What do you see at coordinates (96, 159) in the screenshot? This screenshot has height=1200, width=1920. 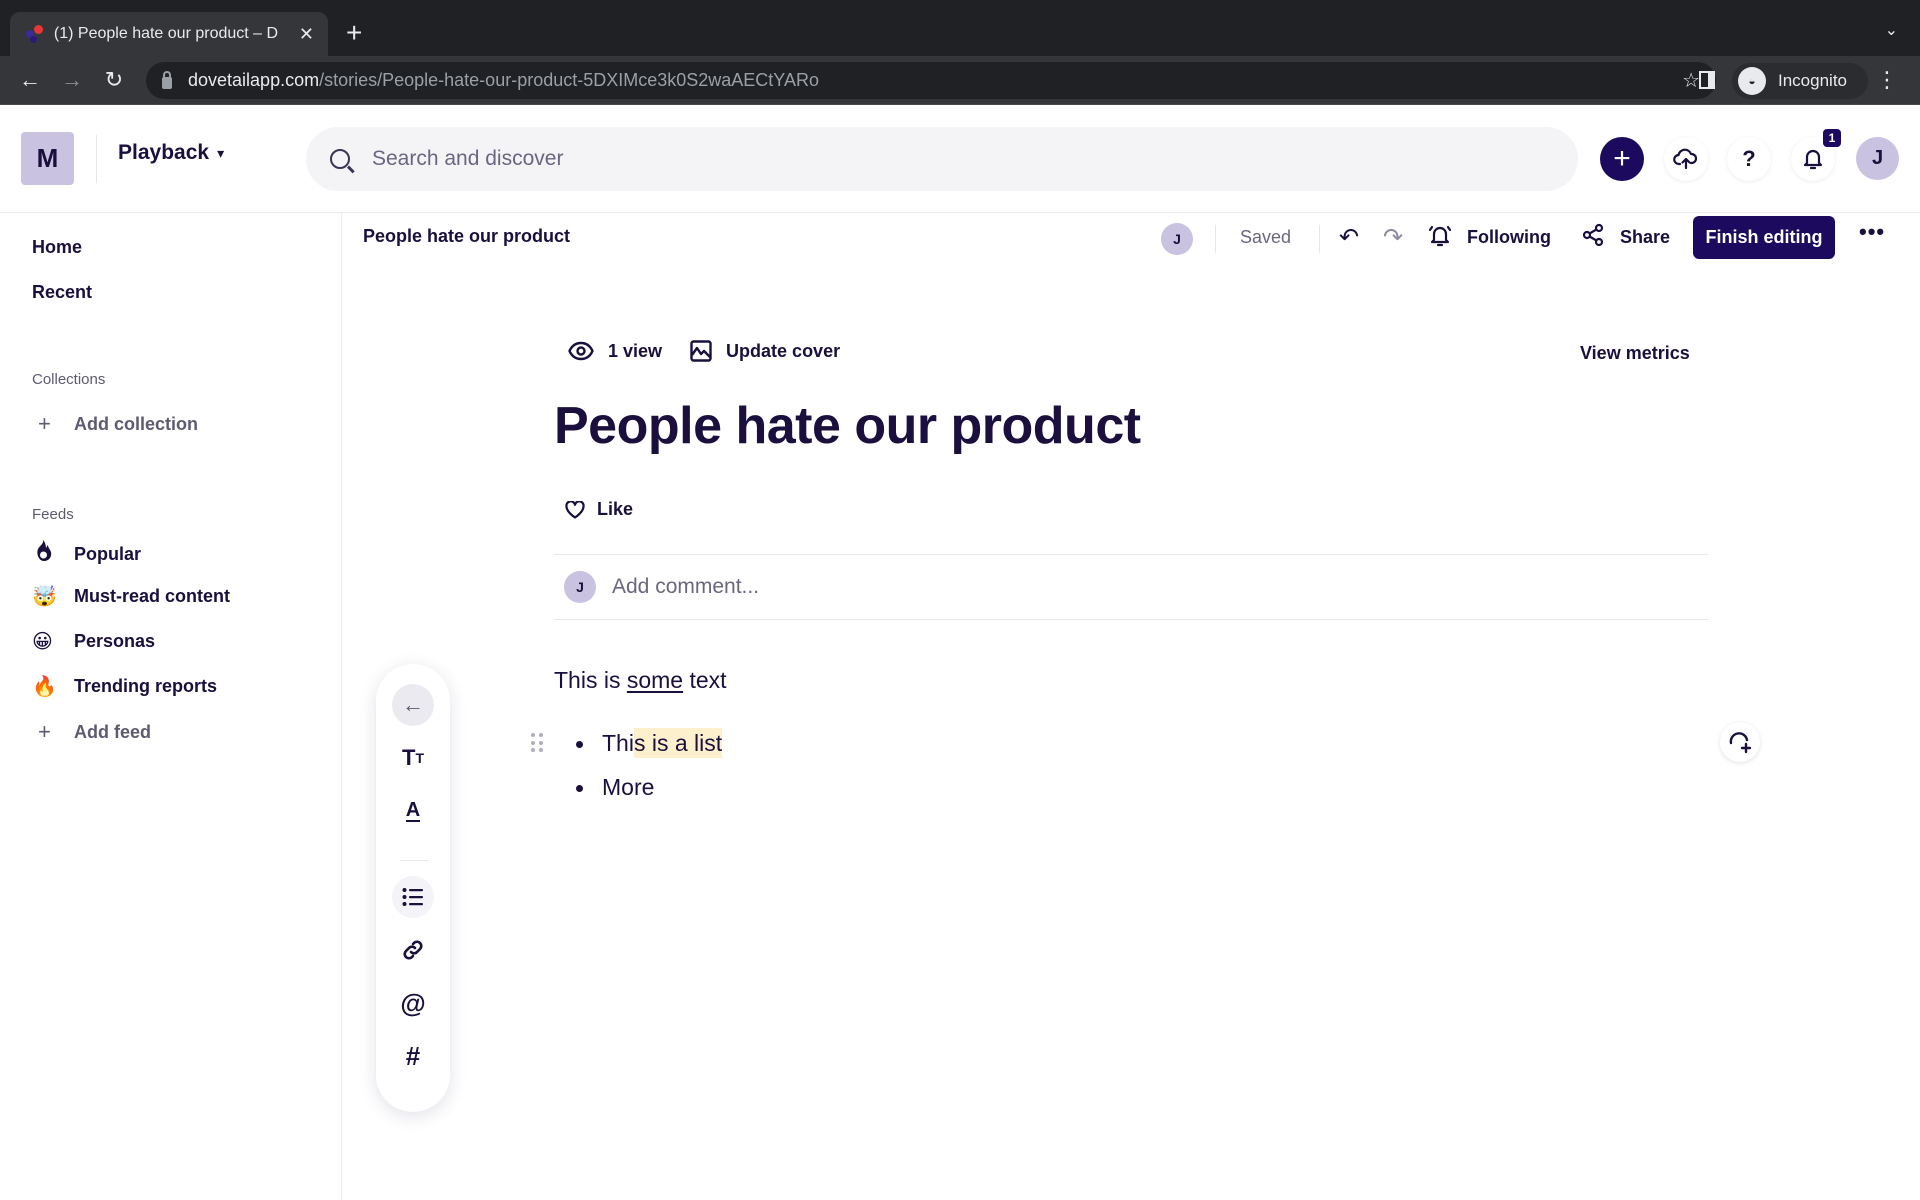 I see `header-divider` at bounding box center [96, 159].